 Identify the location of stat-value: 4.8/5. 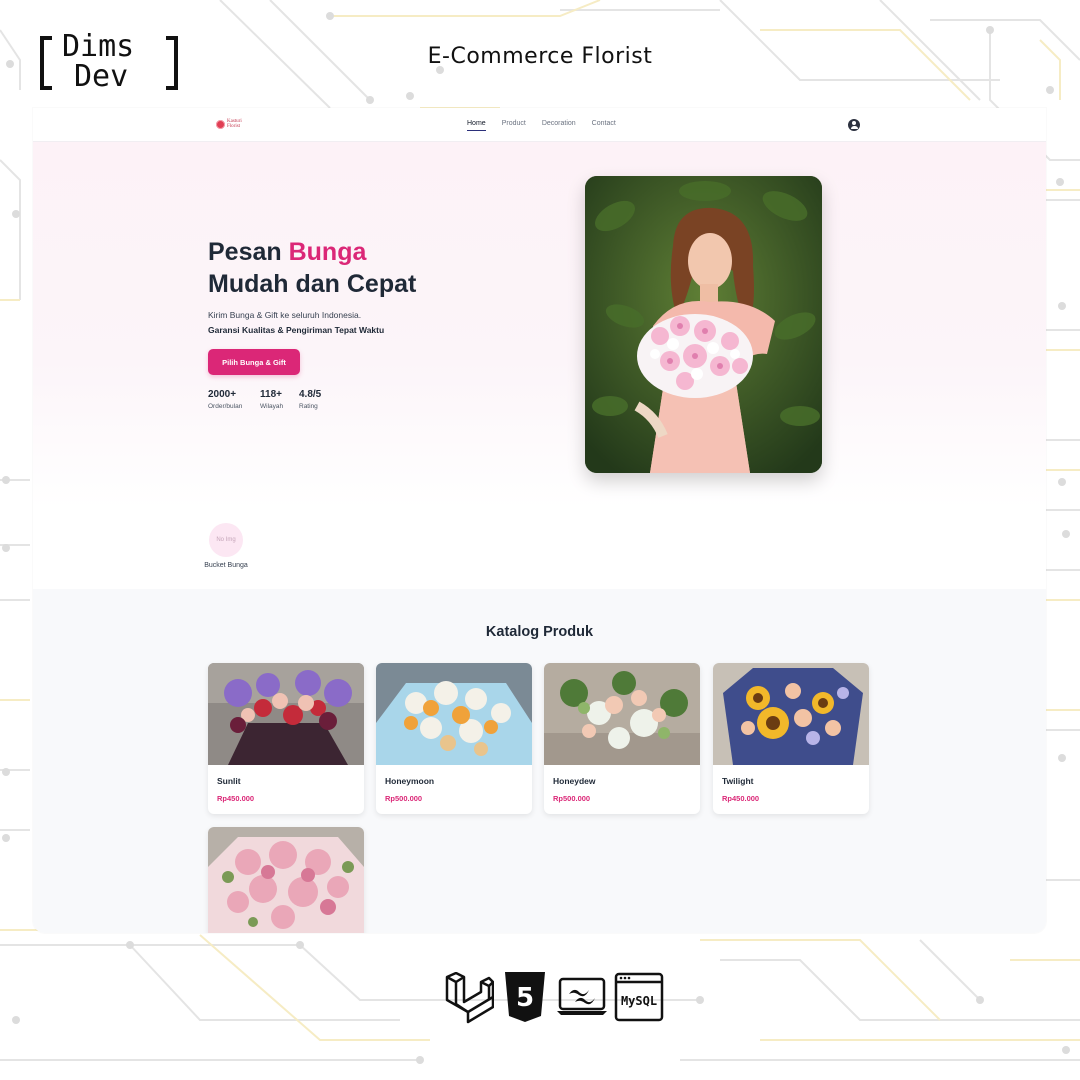
(310, 394).